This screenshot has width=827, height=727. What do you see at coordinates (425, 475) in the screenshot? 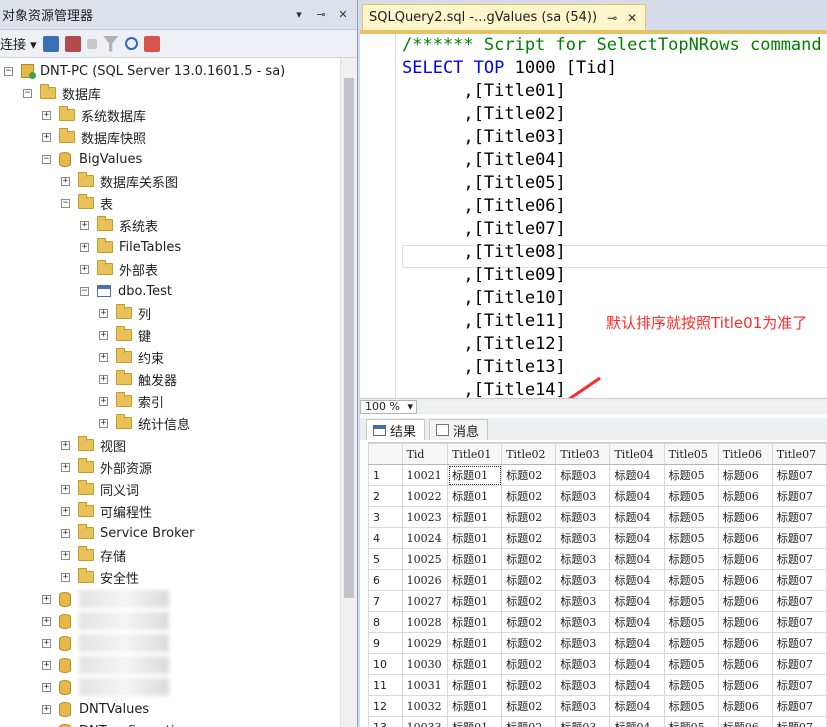
I see `table-cell: 10021` at bounding box center [425, 475].